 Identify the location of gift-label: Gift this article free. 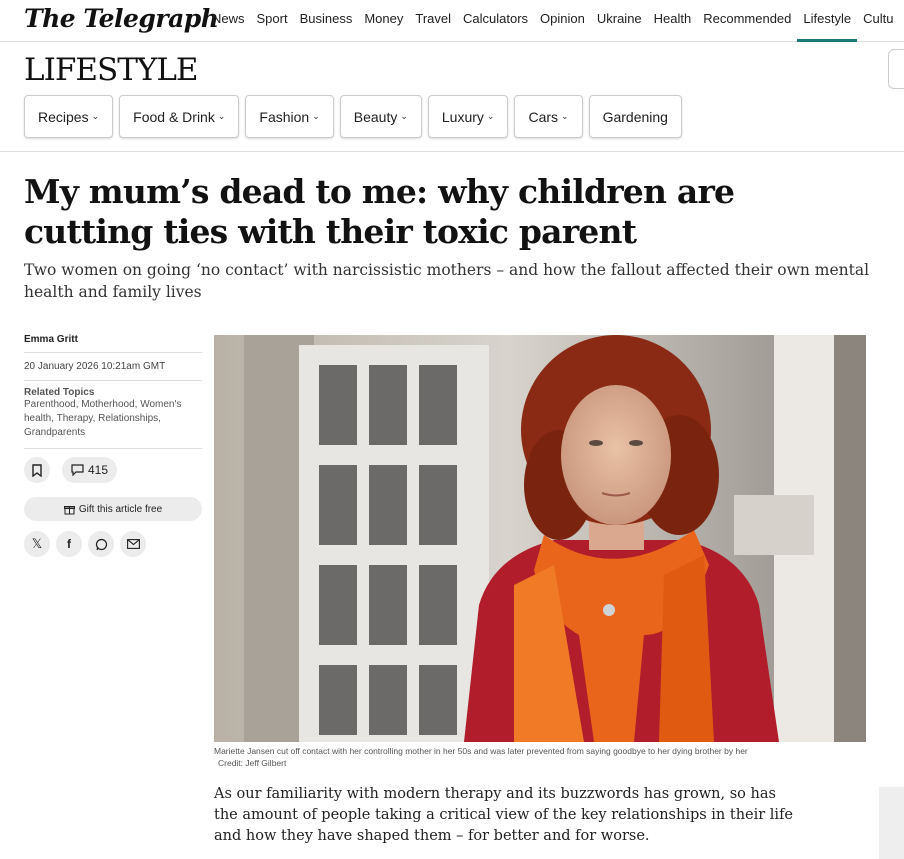
(120, 509).